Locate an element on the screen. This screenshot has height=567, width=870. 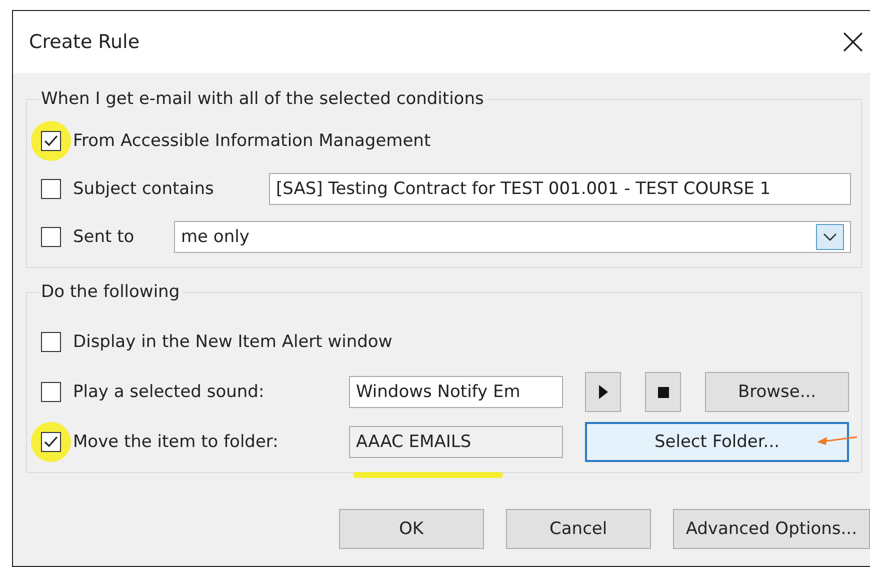
chevron-down-icon is located at coordinates (830, 237).